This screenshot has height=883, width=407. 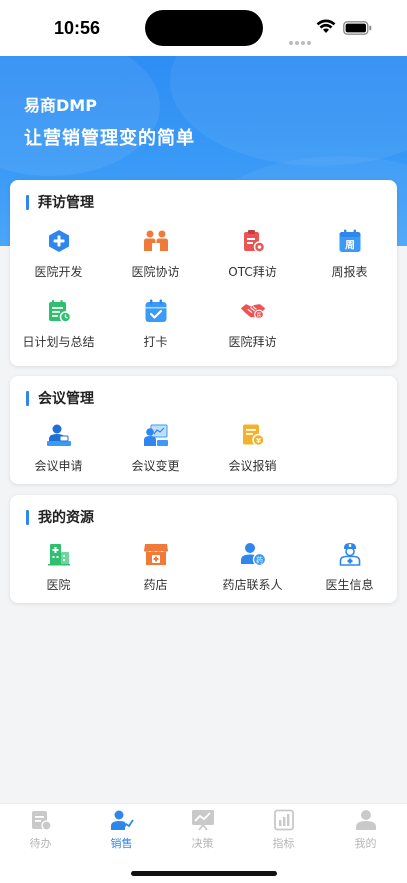 What do you see at coordinates (204, 873) in the screenshot?
I see `home-indicator` at bounding box center [204, 873].